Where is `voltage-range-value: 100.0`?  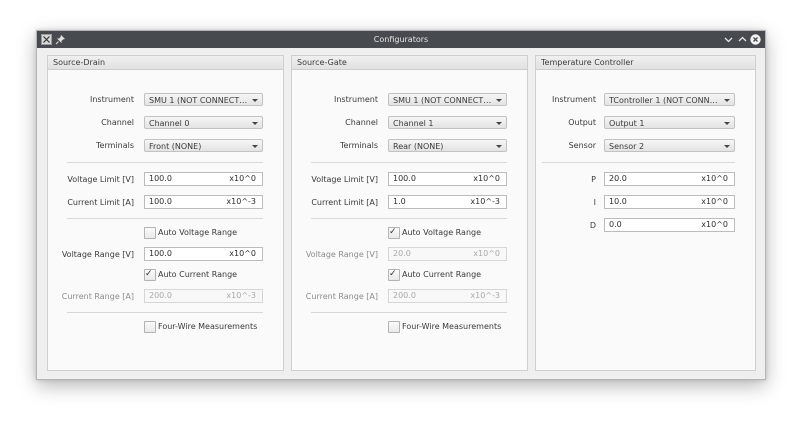 voltage-range-value: 100.0 is located at coordinates (160, 253).